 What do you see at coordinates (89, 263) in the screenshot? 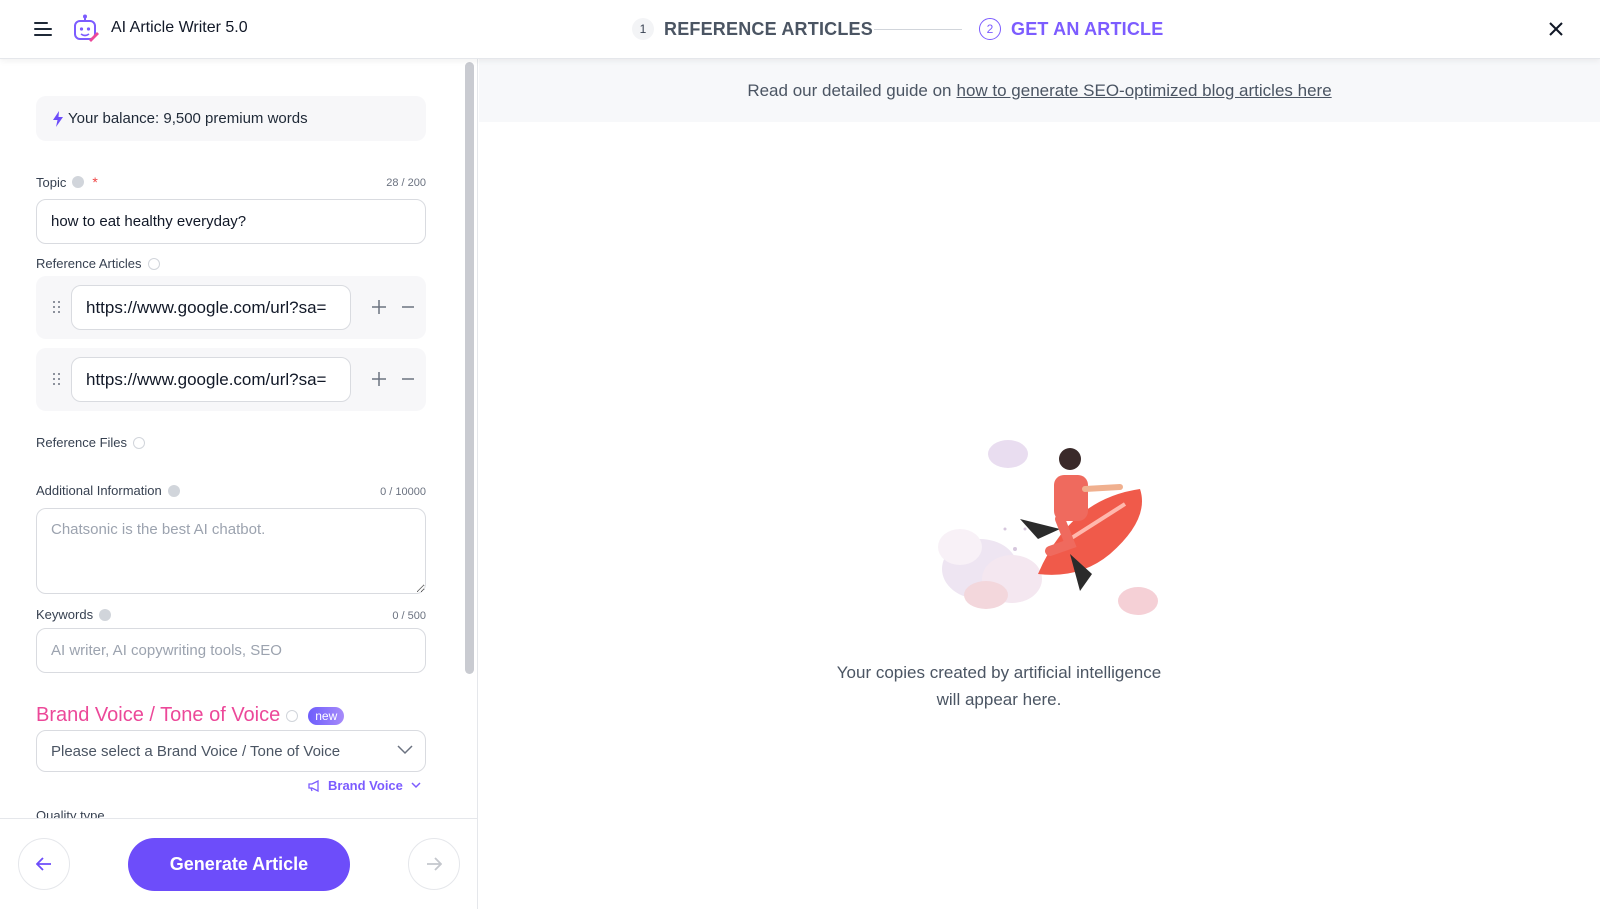
I see `reference-articles-label-text: Reference Articles` at bounding box center [89, 263].